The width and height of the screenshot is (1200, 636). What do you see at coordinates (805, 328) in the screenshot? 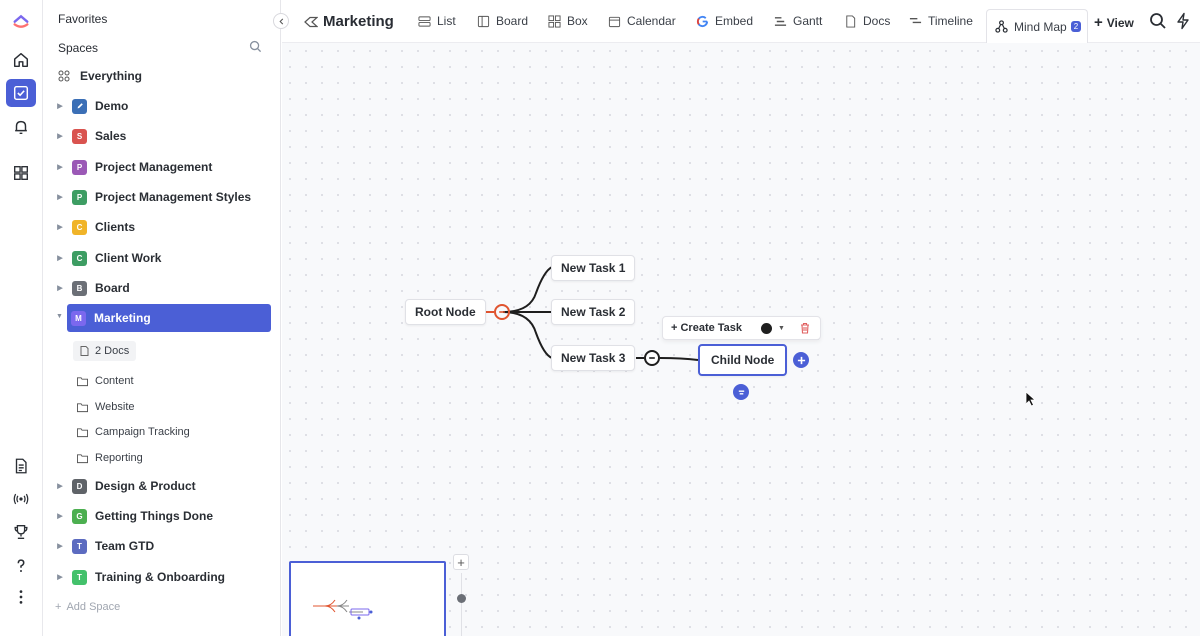
I see `trash-icon` at bounding box center [805, 328].